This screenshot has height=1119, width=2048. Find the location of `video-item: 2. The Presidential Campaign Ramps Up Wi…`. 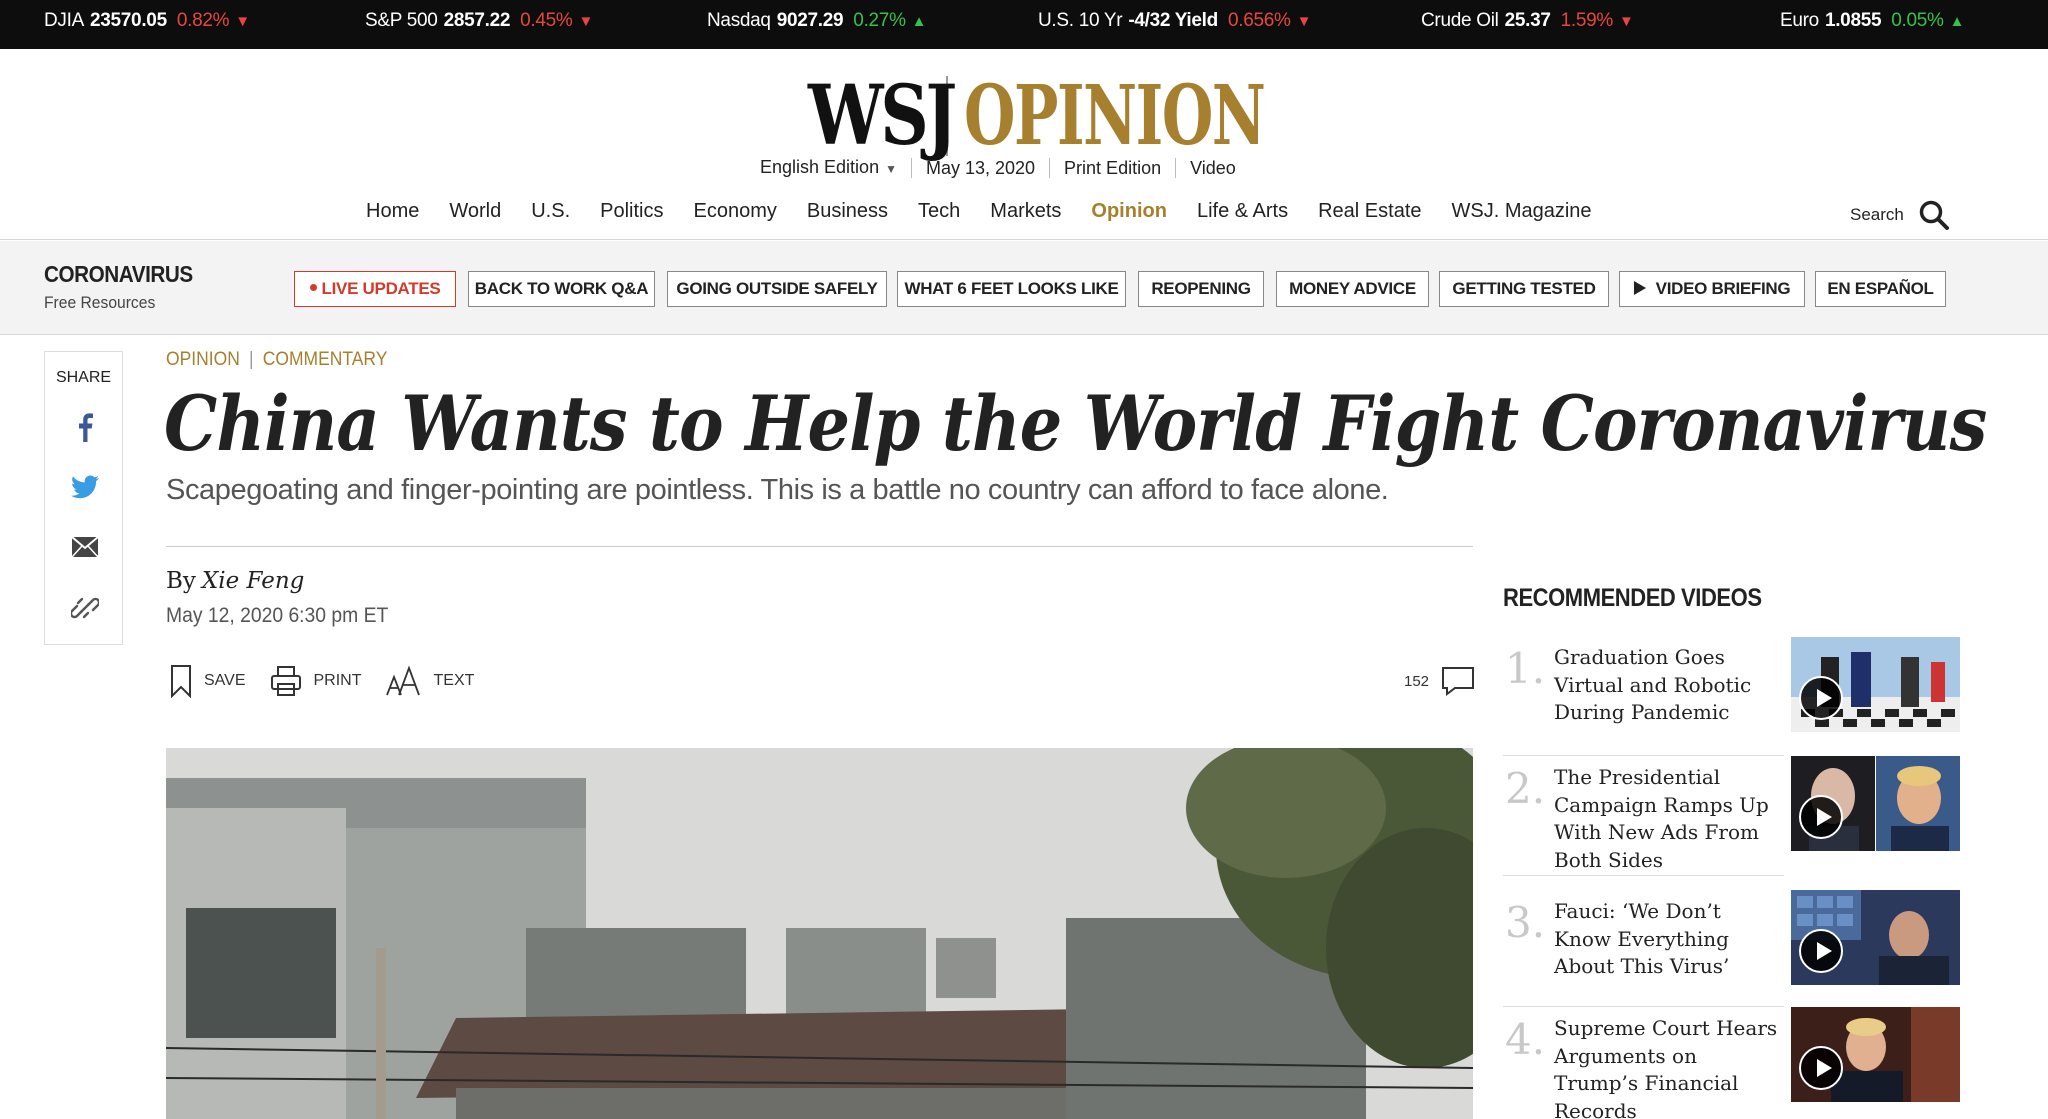

video-item: 2. The Presidential Campaign Ramps Up Wi… is located at coordinates (1732, 820).